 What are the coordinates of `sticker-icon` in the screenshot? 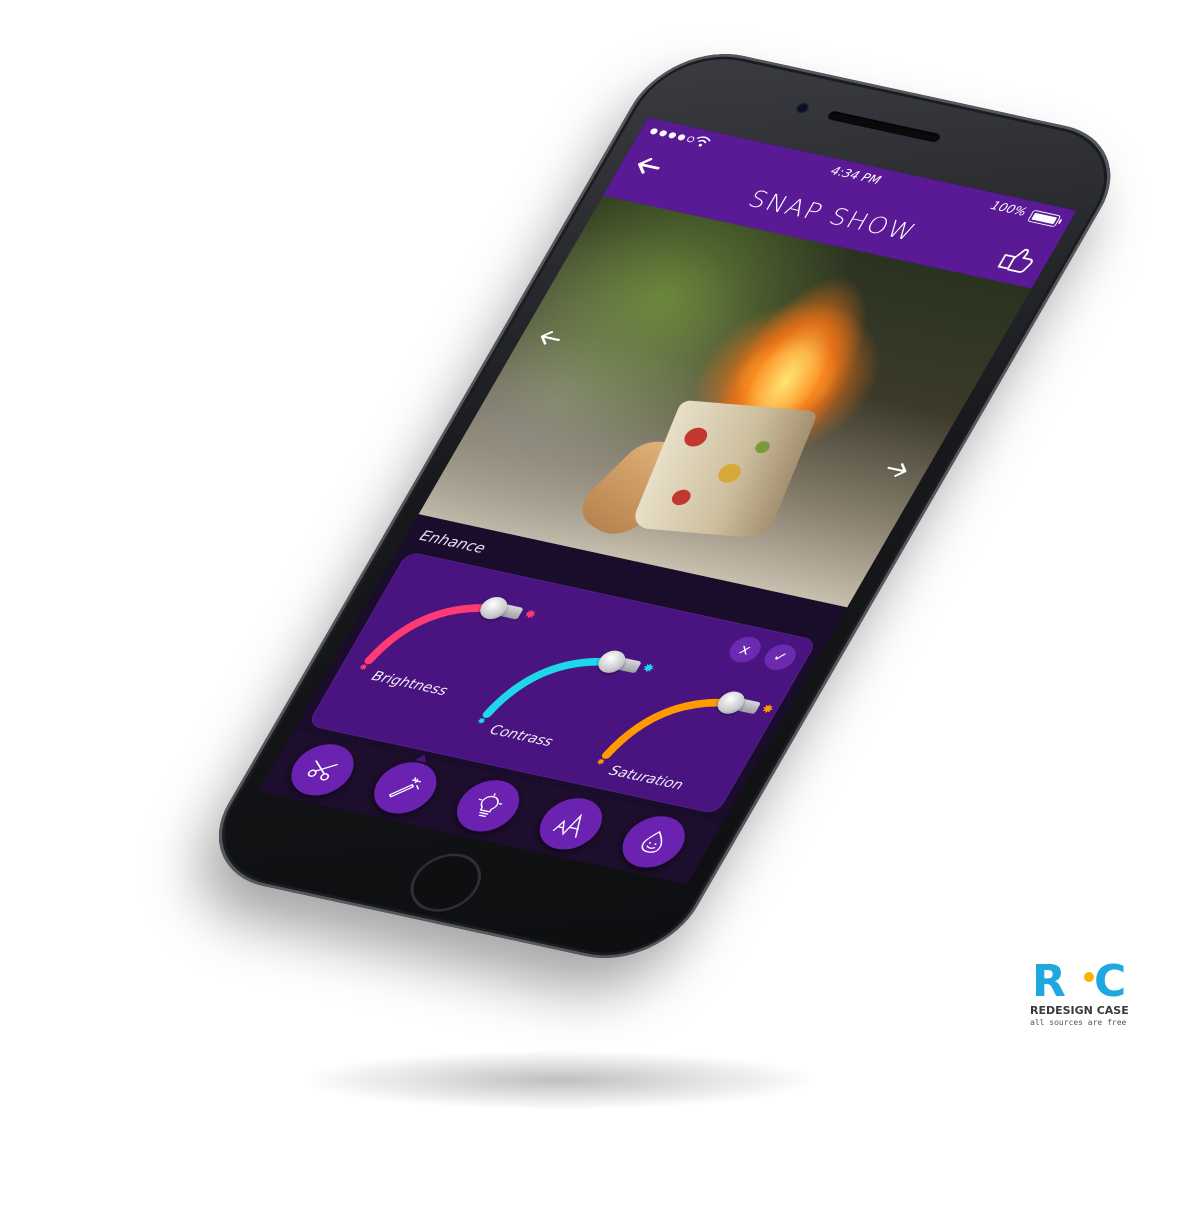 It's located at (652, 841).